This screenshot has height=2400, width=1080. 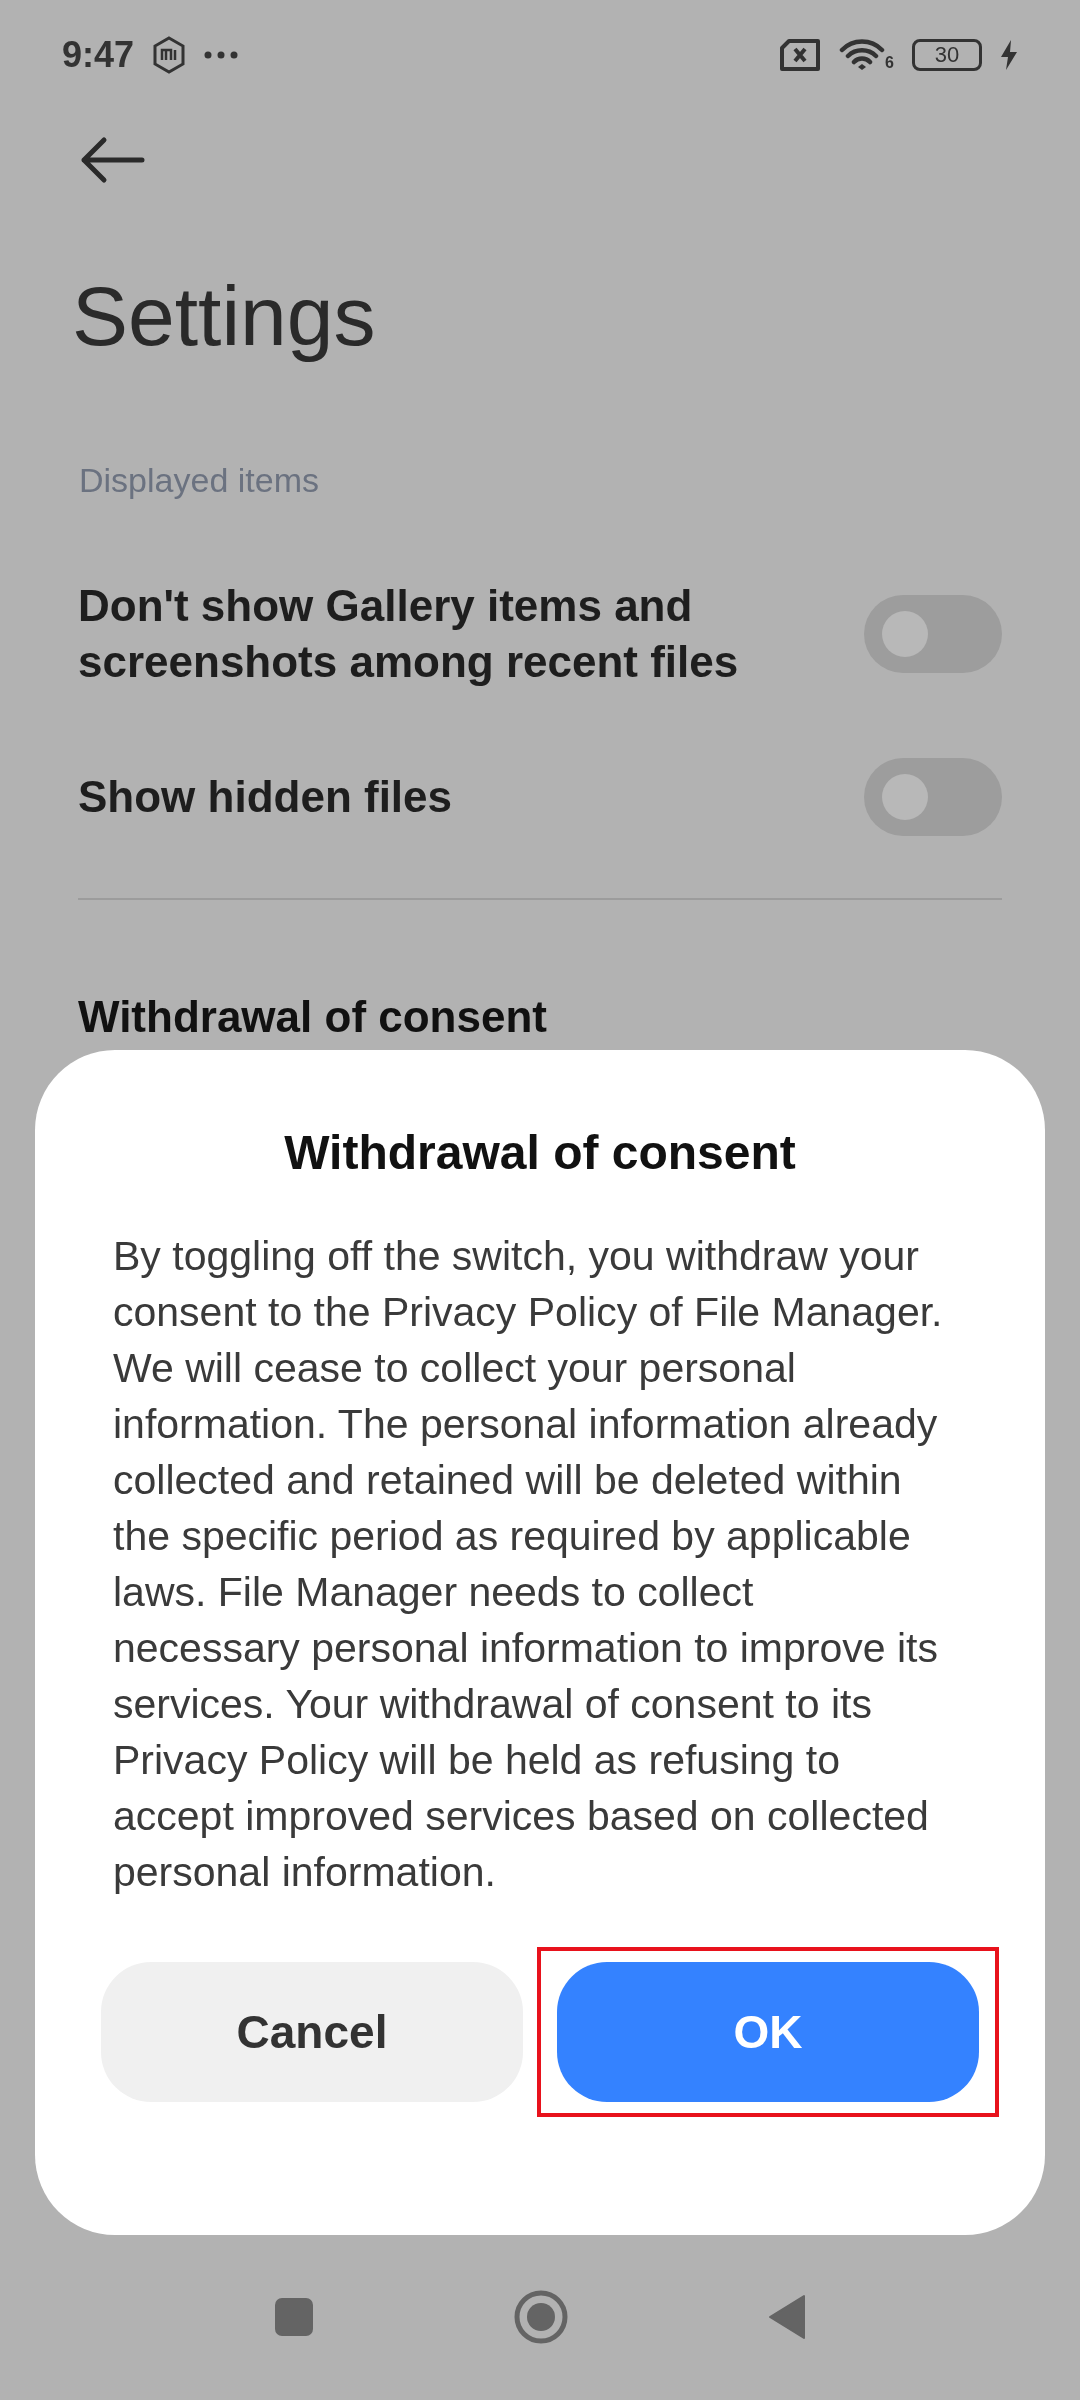 I want to click on sim-missing-icon, so click(x=800, y=55).